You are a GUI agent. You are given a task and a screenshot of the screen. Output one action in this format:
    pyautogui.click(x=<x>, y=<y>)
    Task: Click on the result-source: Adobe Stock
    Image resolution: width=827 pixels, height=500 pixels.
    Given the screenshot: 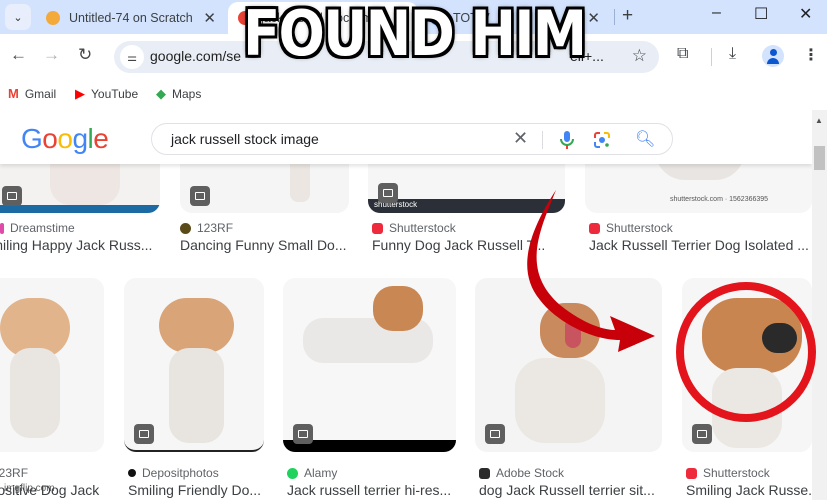 What is the action you would take?
    pyautogui.click(x=521, y=473)
    